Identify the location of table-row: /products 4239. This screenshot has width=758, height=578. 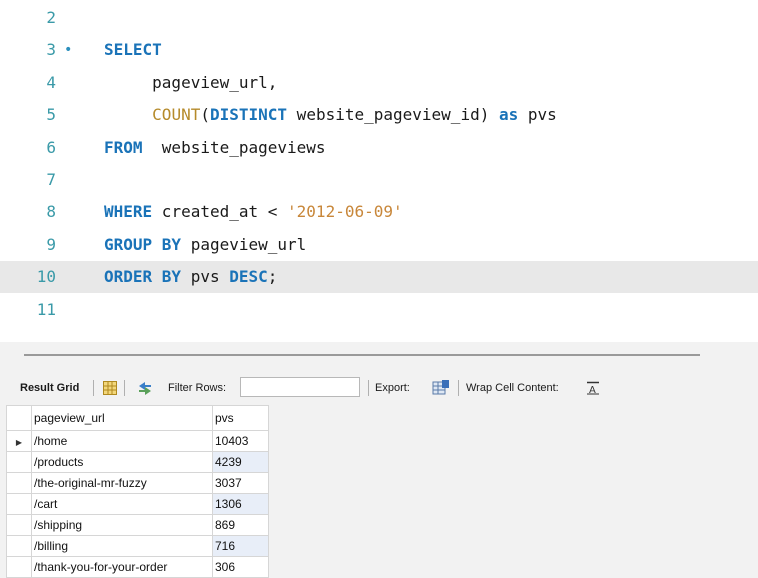
(137, 462).